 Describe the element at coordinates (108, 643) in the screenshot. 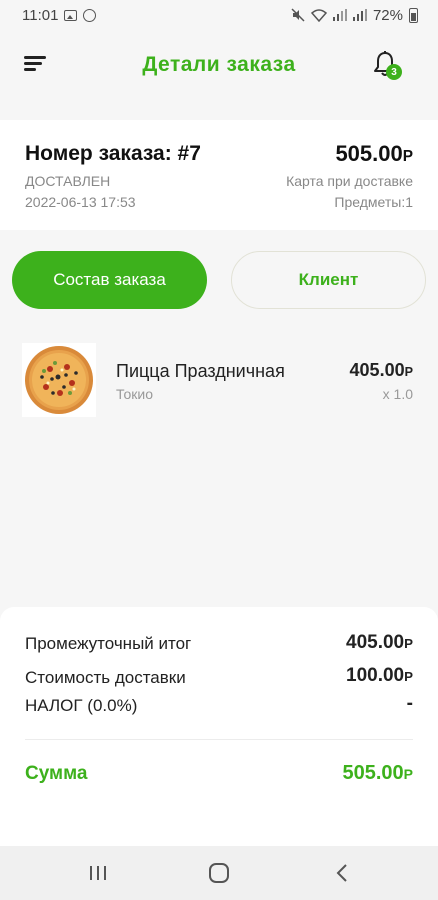

I see `subtotal-label: Промежуточный итог` at that location.